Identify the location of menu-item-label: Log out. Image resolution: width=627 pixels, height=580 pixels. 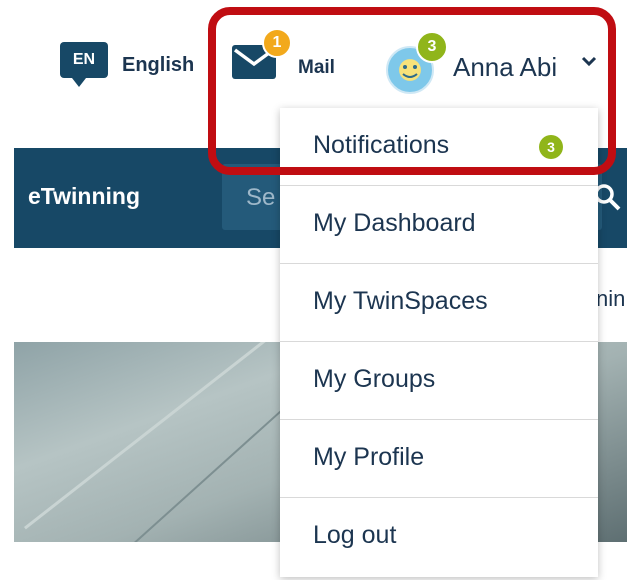
(355, 535).